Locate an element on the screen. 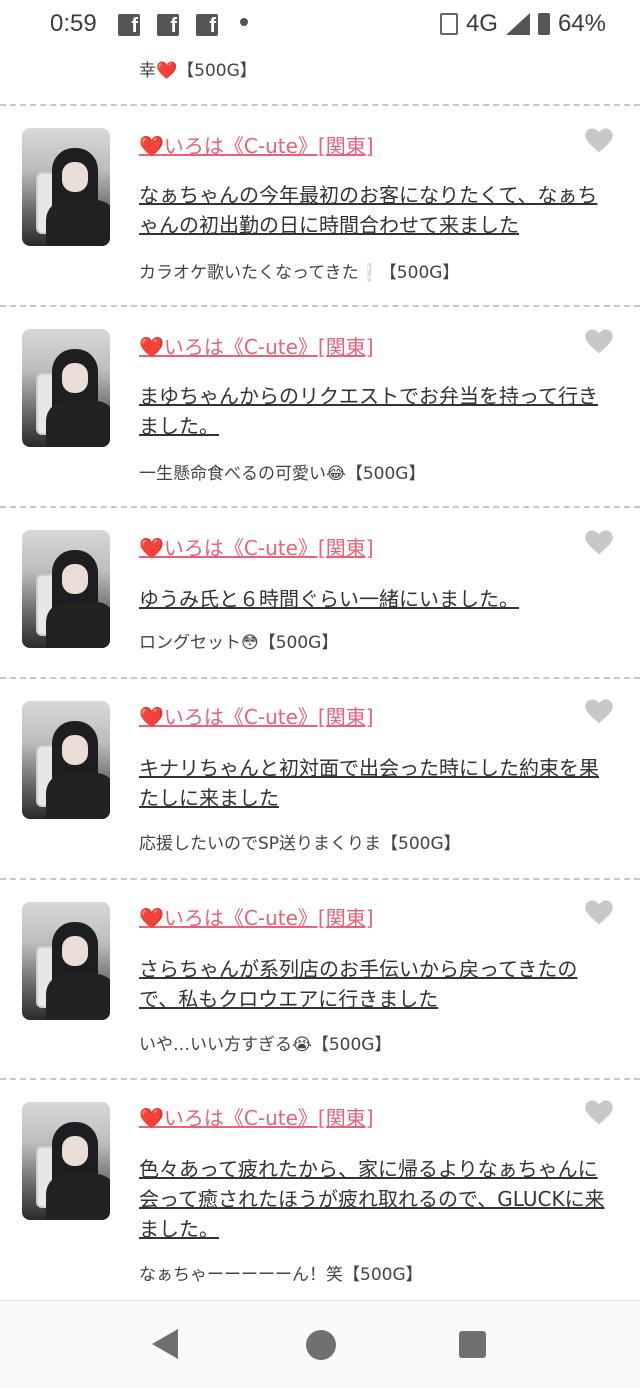  recents-icon is located at coordinates (472, 1344).